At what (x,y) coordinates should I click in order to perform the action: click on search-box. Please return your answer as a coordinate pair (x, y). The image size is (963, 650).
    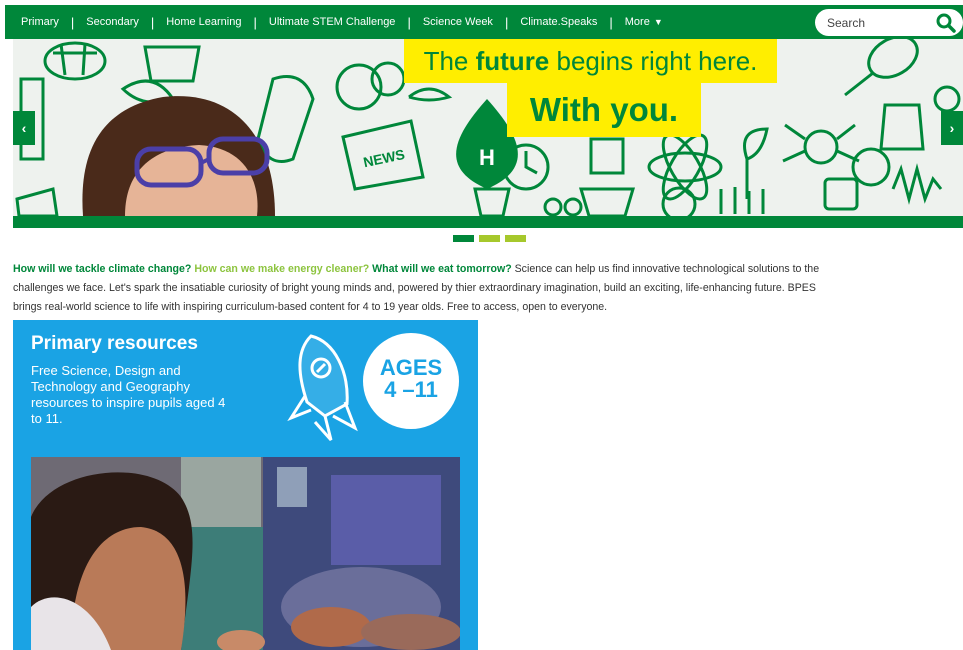
    Looking at the image, I should click on (889, 22).